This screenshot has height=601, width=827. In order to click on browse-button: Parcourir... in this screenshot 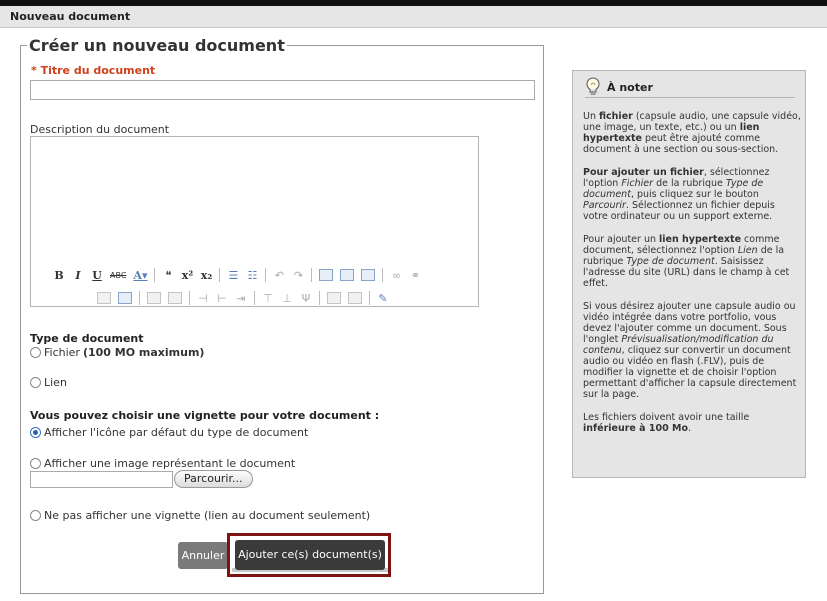, I will do `click(213, 479)`.